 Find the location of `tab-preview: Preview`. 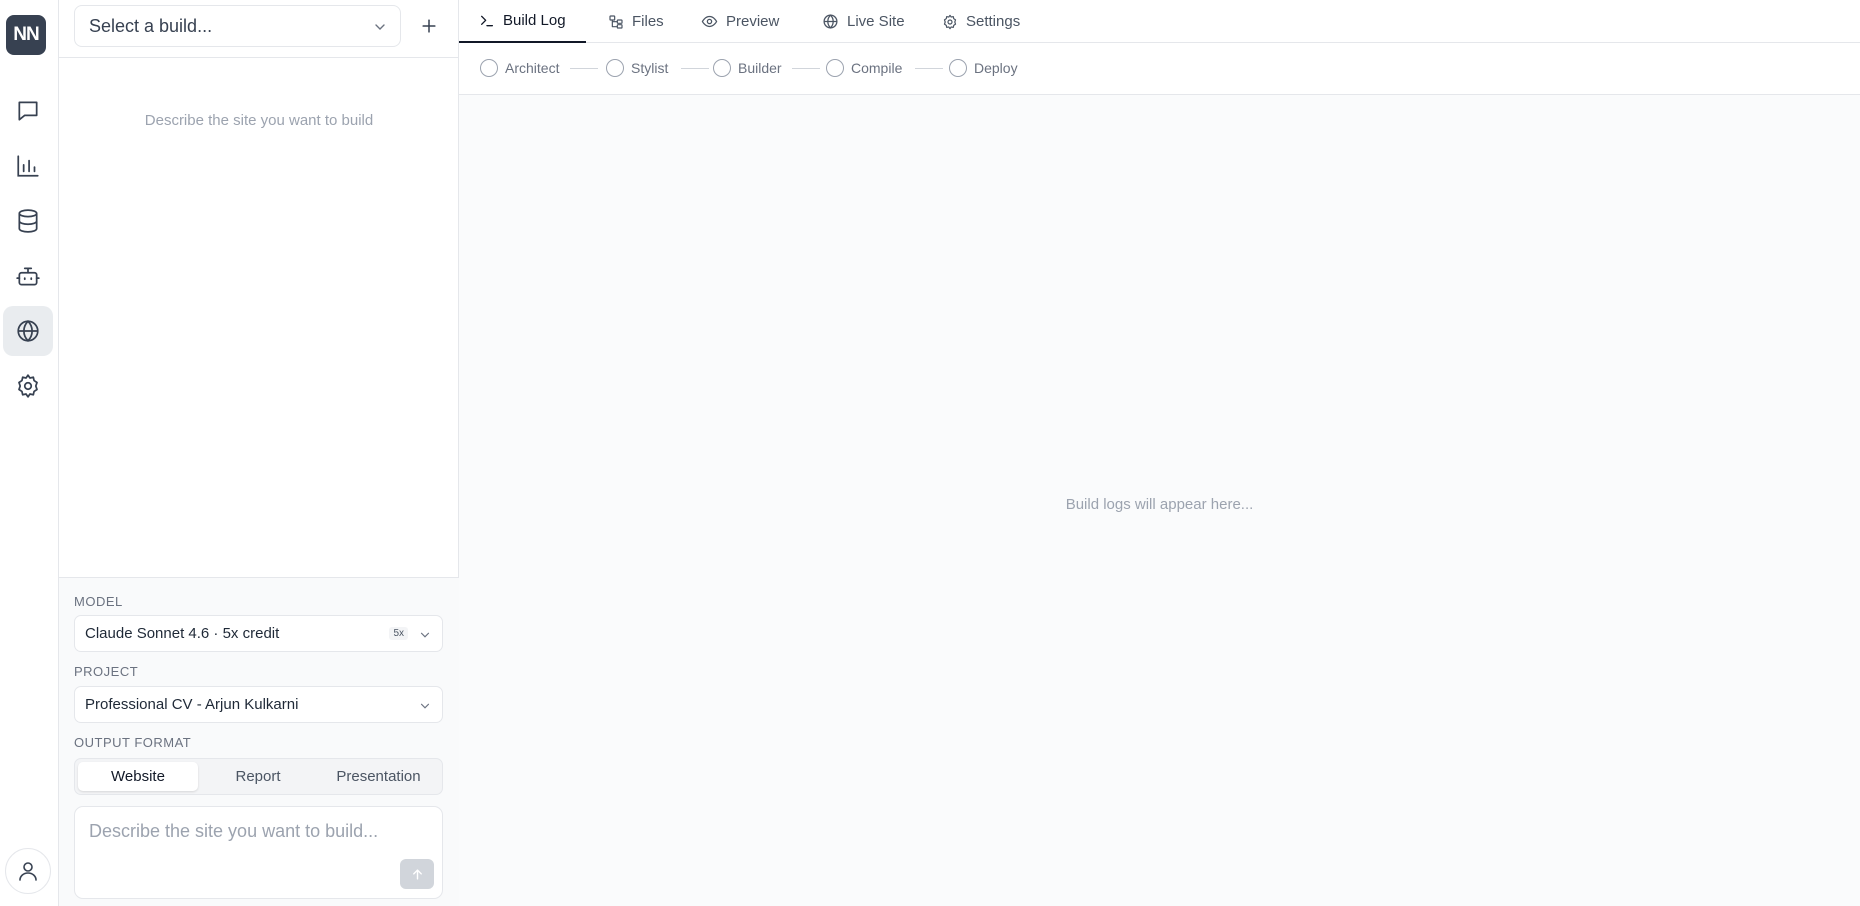

tab-preview: Preview is located at coordinates (740, 21).